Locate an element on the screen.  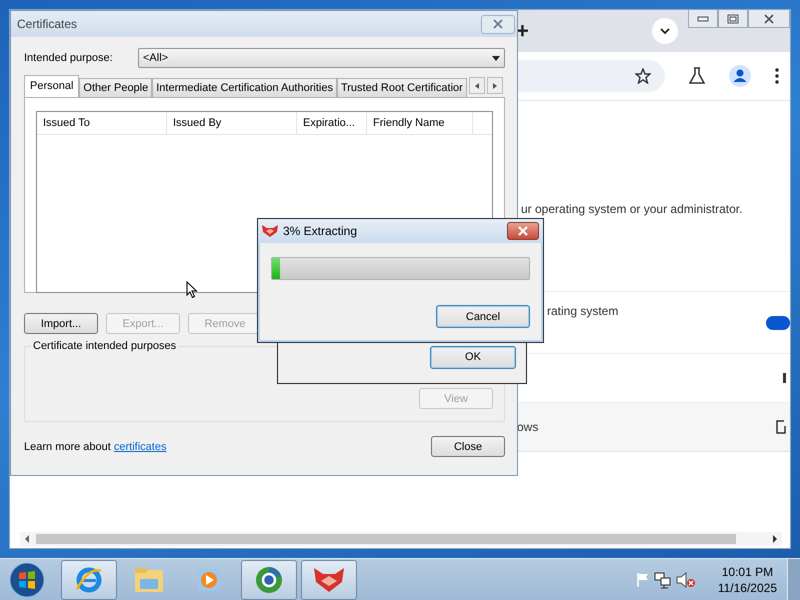
globe-icon is located at coordinates (269, 579).